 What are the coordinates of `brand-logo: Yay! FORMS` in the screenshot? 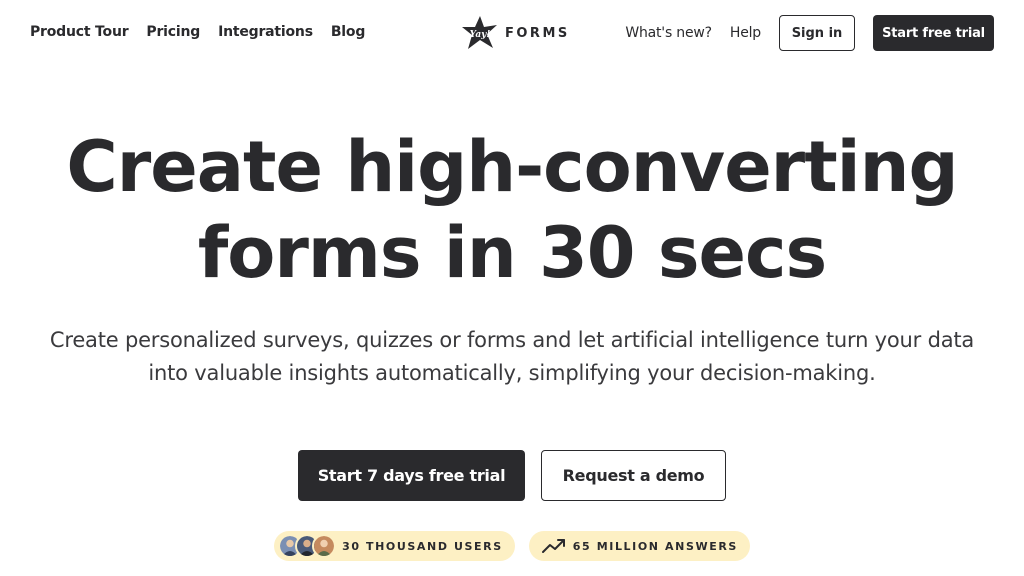 It's located at (515, 33).